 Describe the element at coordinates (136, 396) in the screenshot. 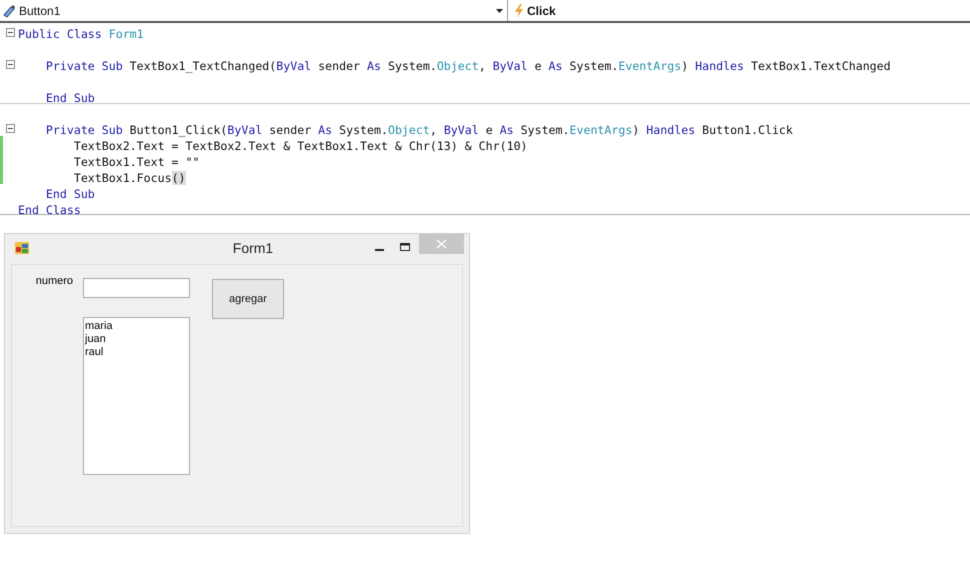

I see `multiline-textbox: maria juan raul` at that location.